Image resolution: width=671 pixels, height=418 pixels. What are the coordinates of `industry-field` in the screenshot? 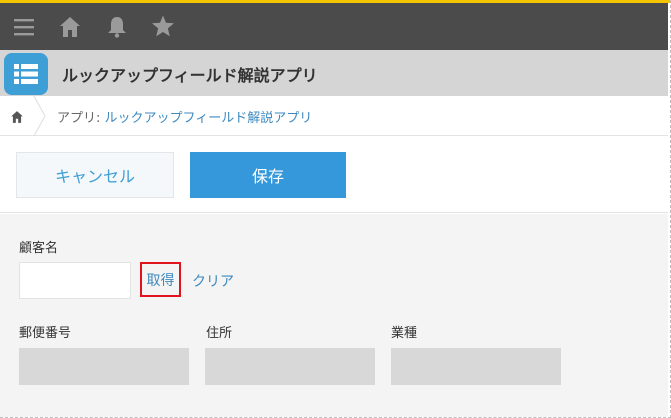 It's located at (476, 366).